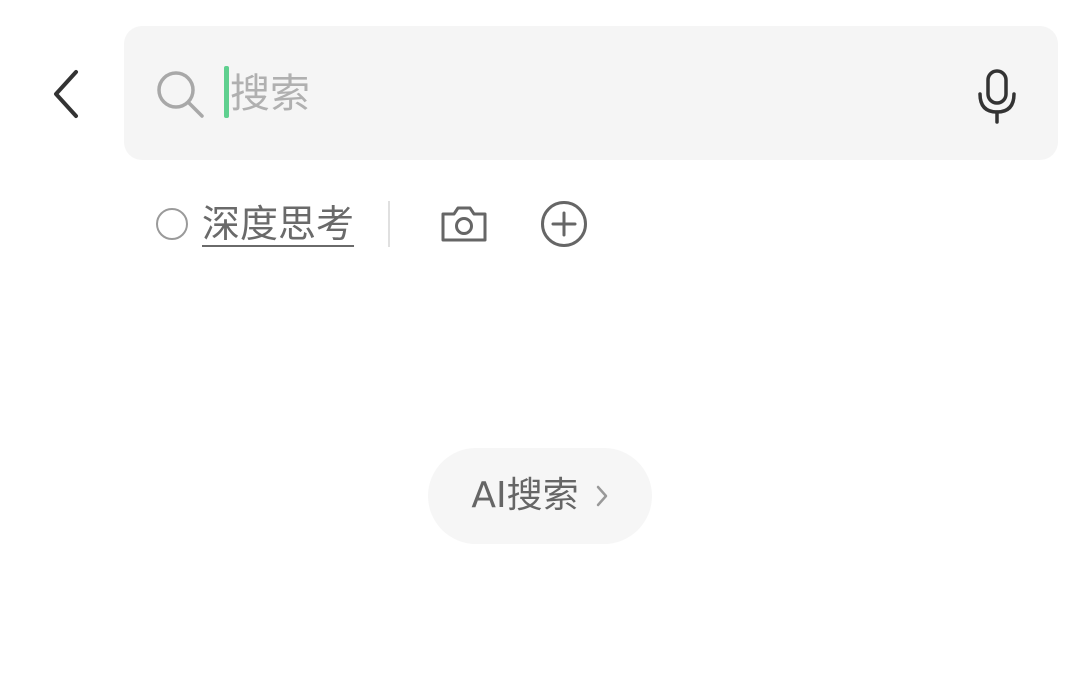  I want to click on chevron-left-icon, so click(66, 94).